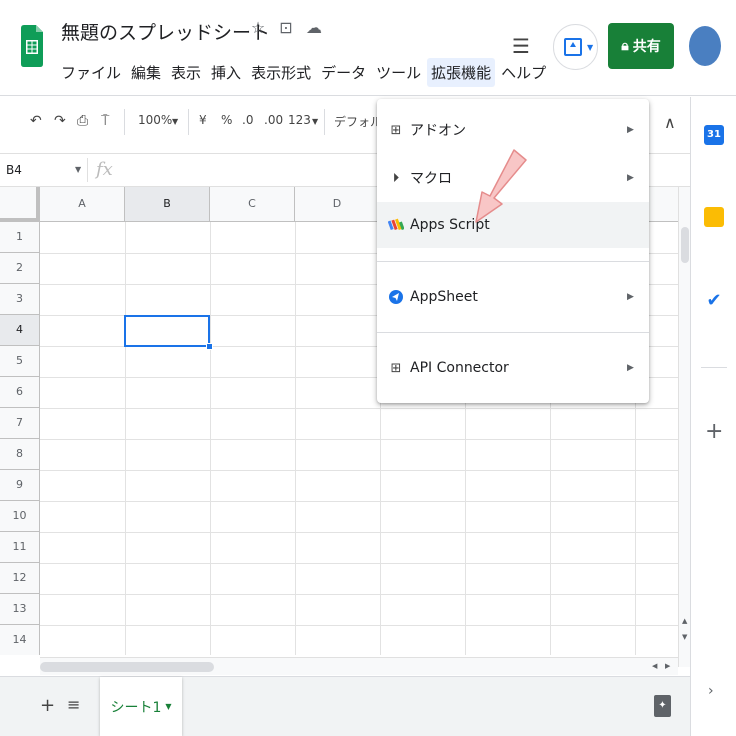 The image size is (736, 736). What do you see at coordinates (60, 121) in the screenshot?
I see `redo-icon: ↷` at bounding box center [60, 121].